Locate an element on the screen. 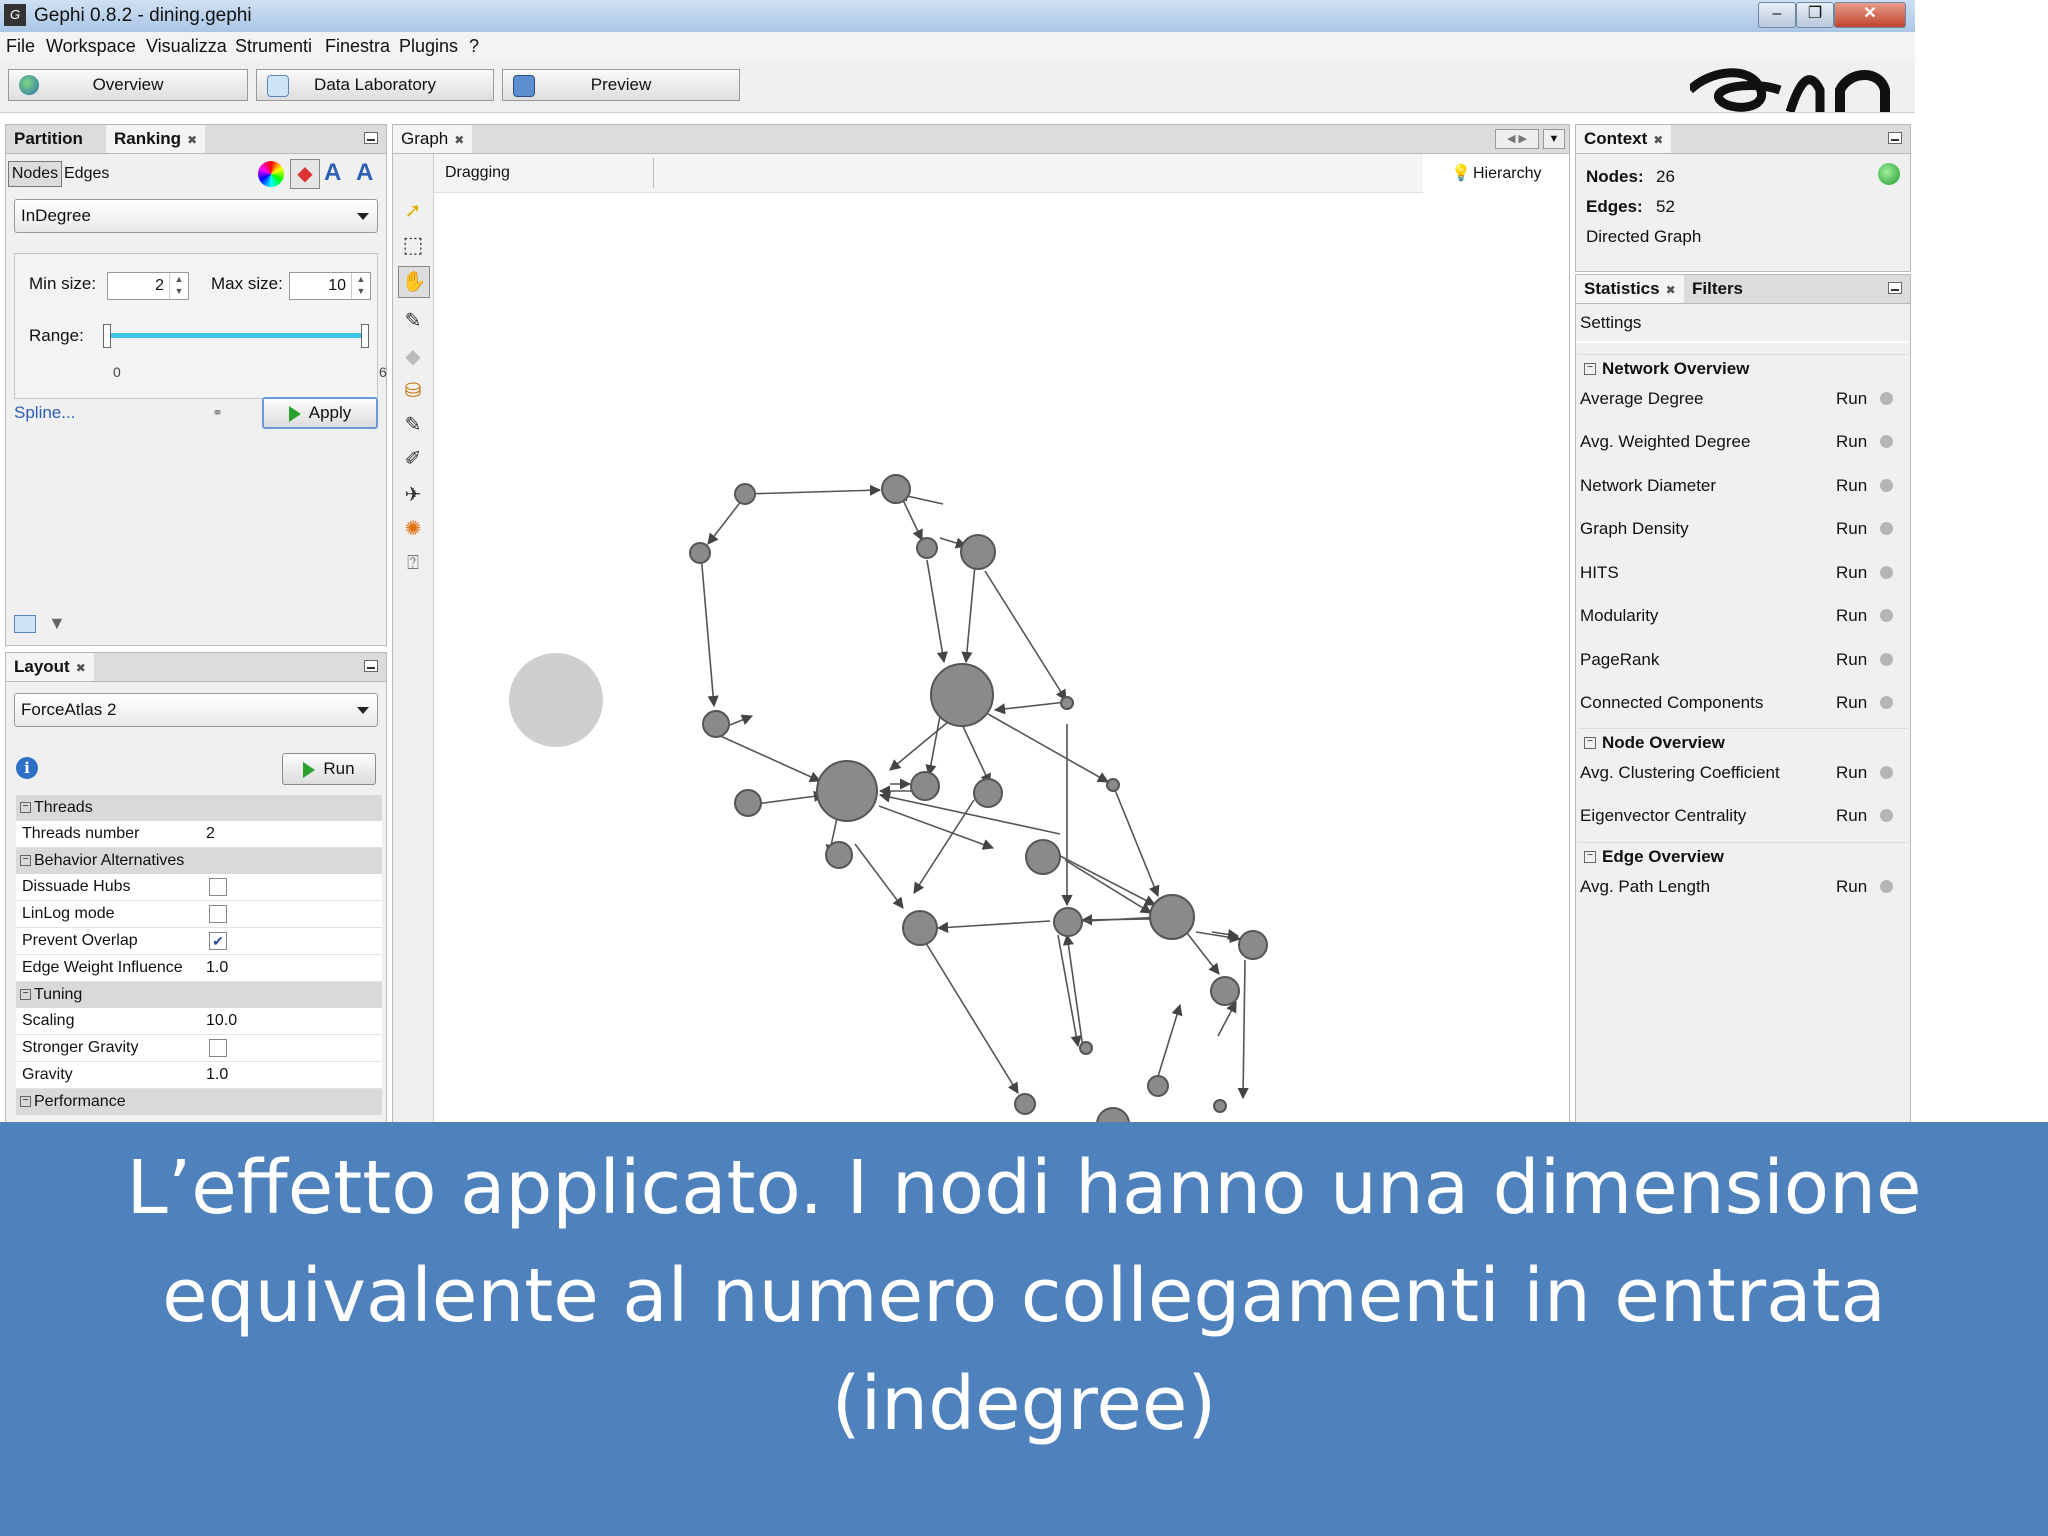  stat-label: PageRank is located at coordinates (1620, 659).